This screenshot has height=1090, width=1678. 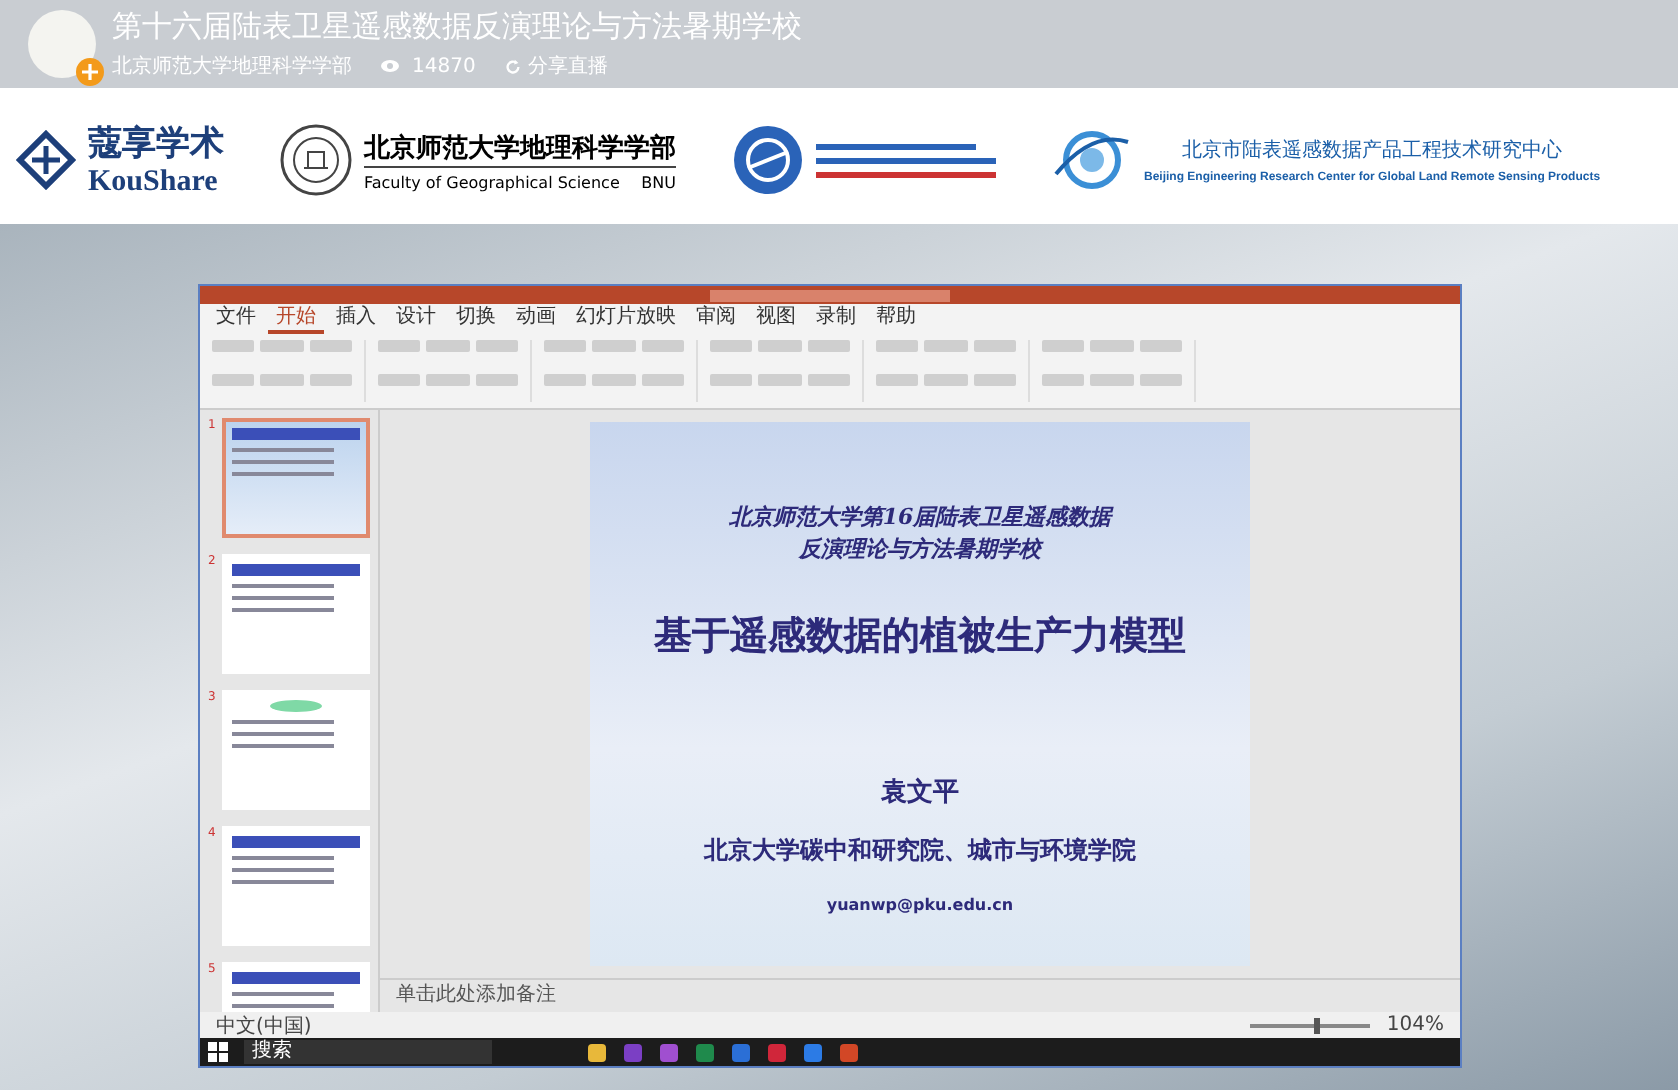 What do you see at coordinates (836, 319) in the screenshot?
I see `ribbon-tab: 录制` at bounding box center [836, 319].